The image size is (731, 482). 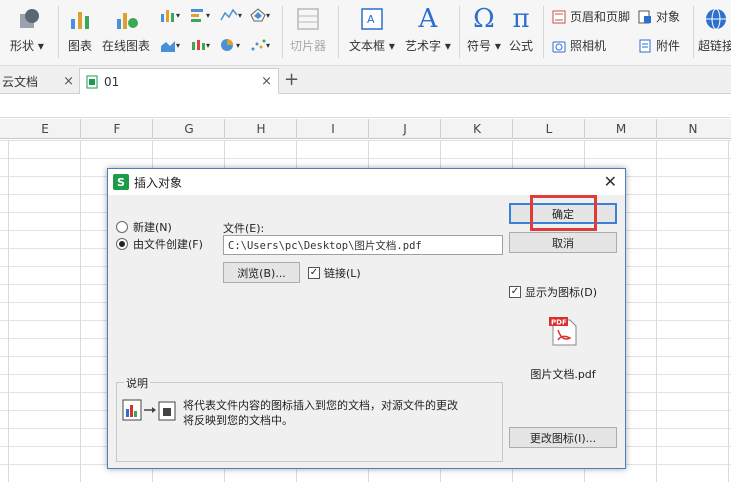 What do you see at coordinates (365, 106) in the screenshot?
I see `formula-bar` at bounding box center [365, 106].